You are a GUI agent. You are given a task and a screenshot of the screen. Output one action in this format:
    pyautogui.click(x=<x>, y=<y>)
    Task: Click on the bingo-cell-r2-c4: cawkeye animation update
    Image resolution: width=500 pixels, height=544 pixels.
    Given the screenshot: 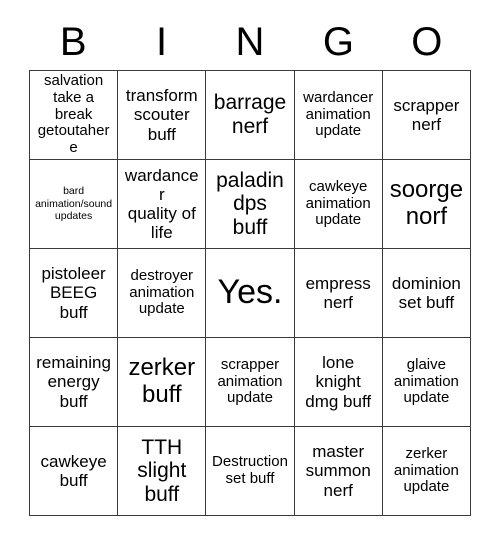 What is the action you would take?
    pyautogui.click(x=338, y=204)
    